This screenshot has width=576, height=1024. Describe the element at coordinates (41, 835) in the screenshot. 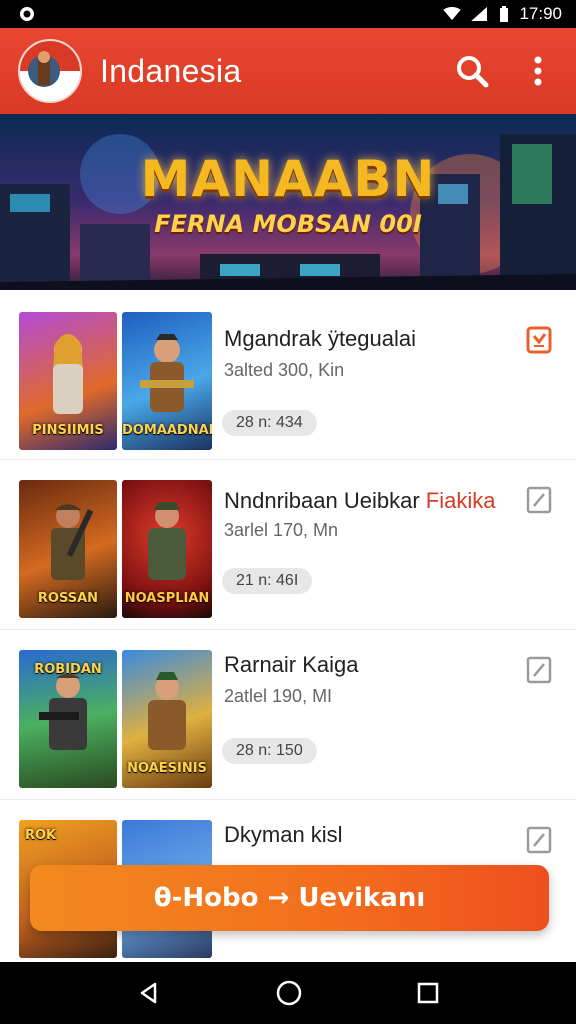

I see `thumbnail-label: ROK` at that location.